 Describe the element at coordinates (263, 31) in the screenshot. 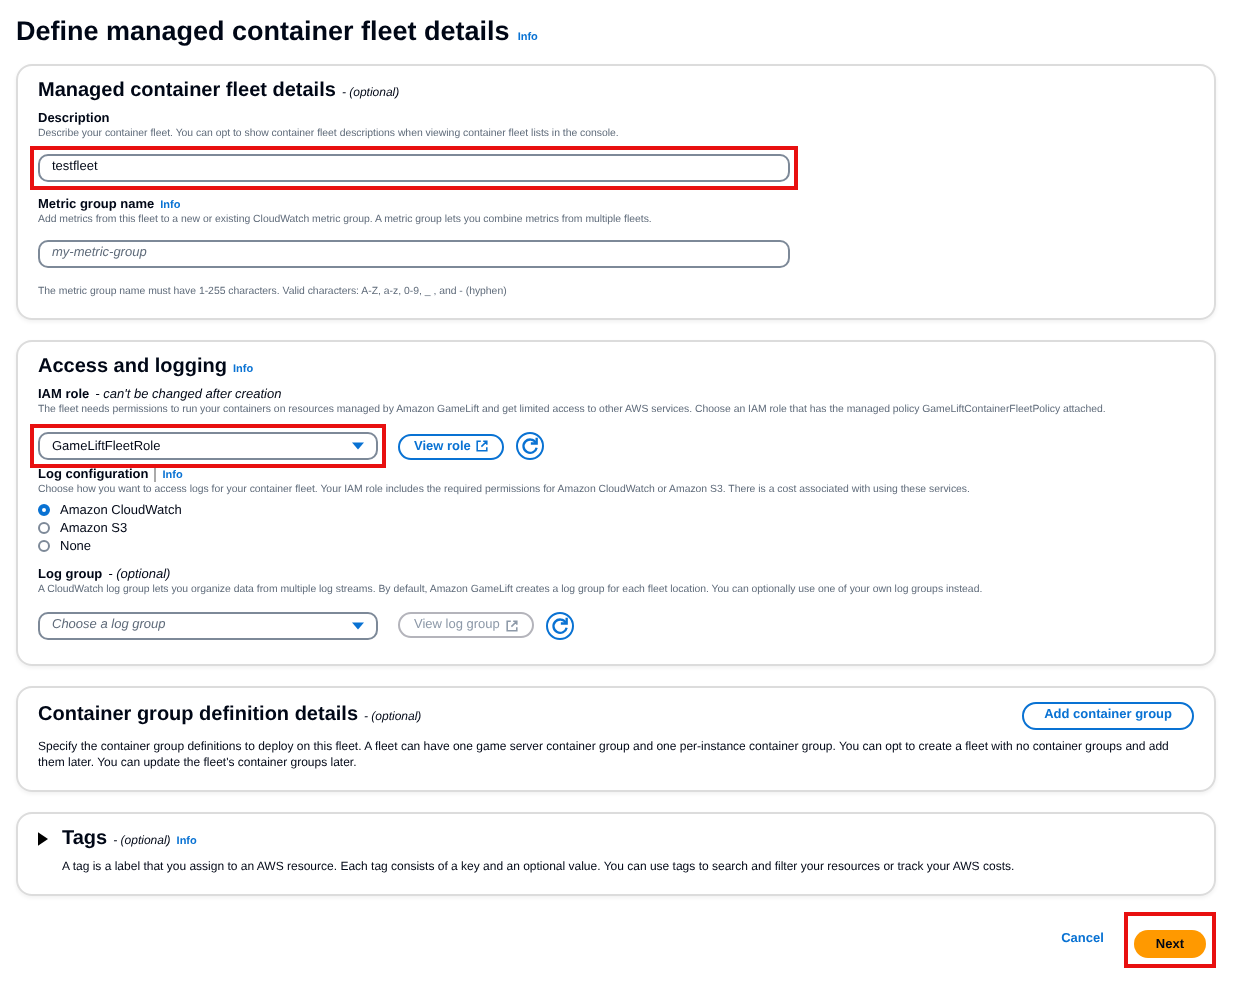

I see `page-title: Define managed container fleet details` at that location.